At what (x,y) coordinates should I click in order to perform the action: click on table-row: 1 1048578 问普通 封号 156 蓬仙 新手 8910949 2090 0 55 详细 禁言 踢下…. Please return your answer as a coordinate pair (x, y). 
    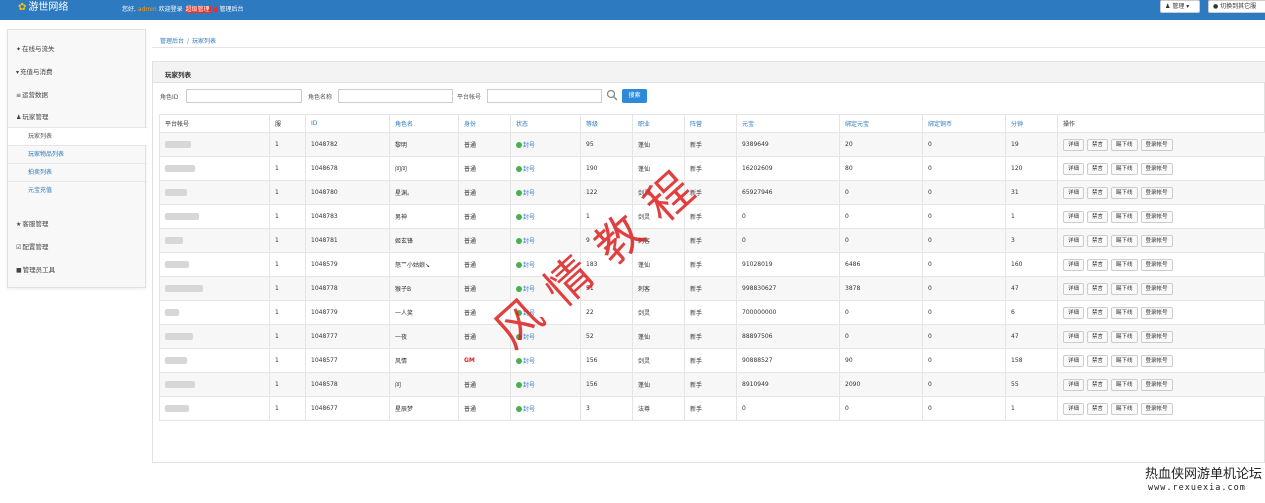
    Looking at the image, I should click on (712, 384).